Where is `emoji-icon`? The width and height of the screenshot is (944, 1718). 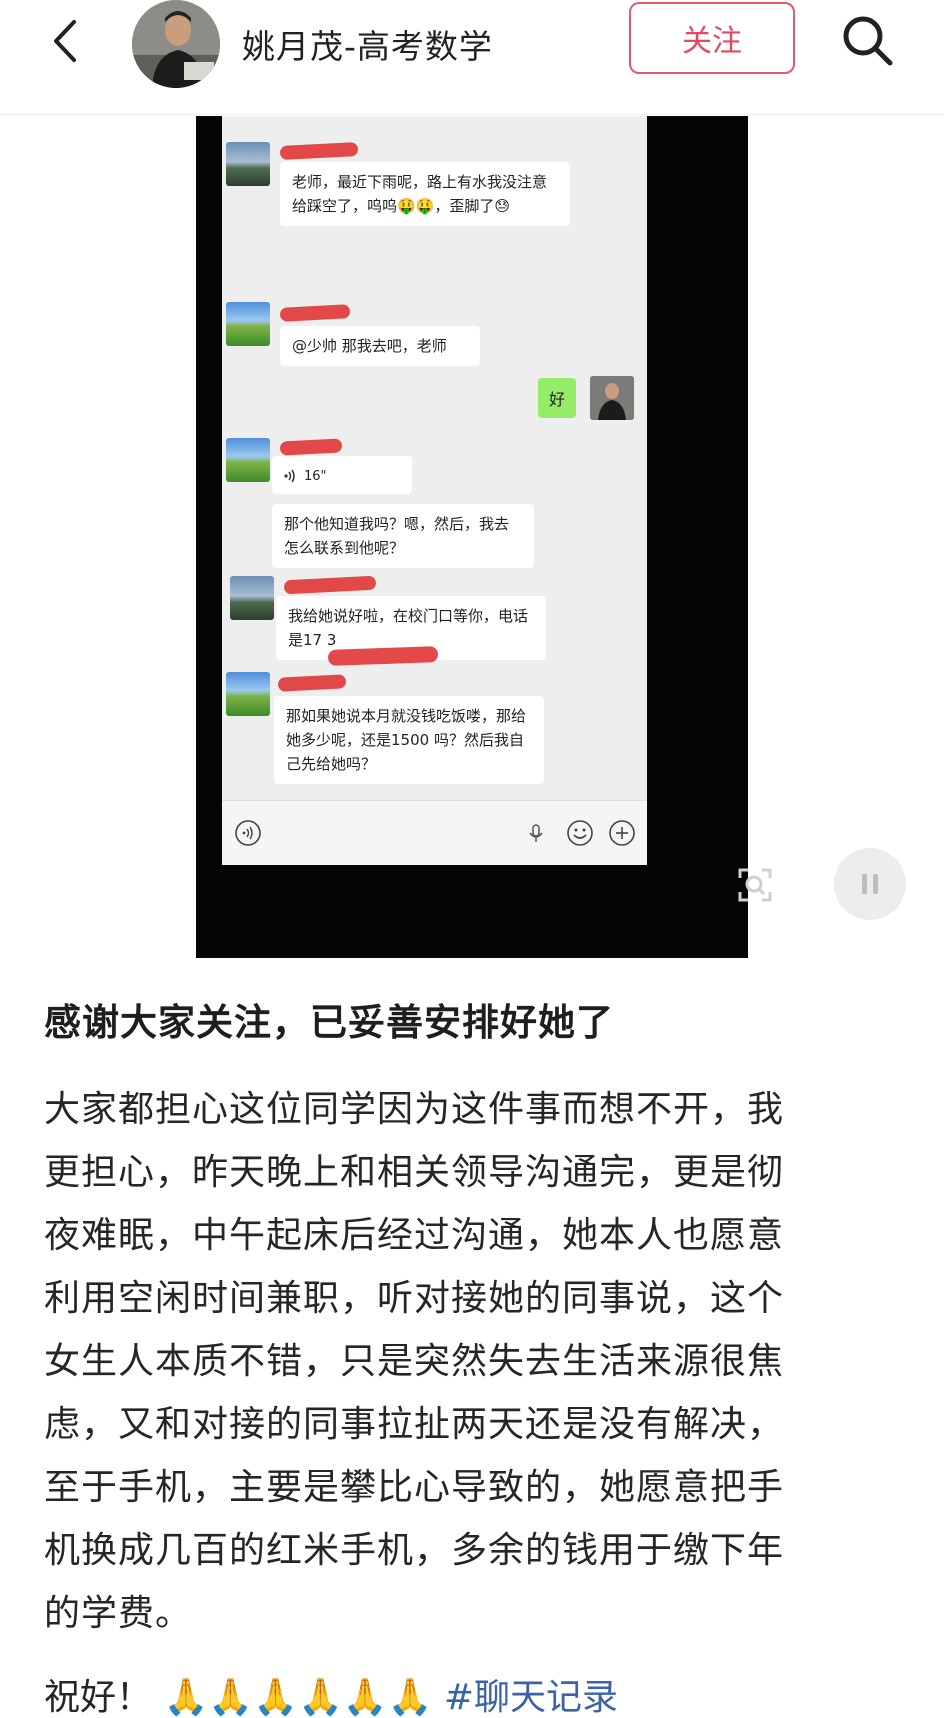
emoji-icon is located at coordinates (580, 833).